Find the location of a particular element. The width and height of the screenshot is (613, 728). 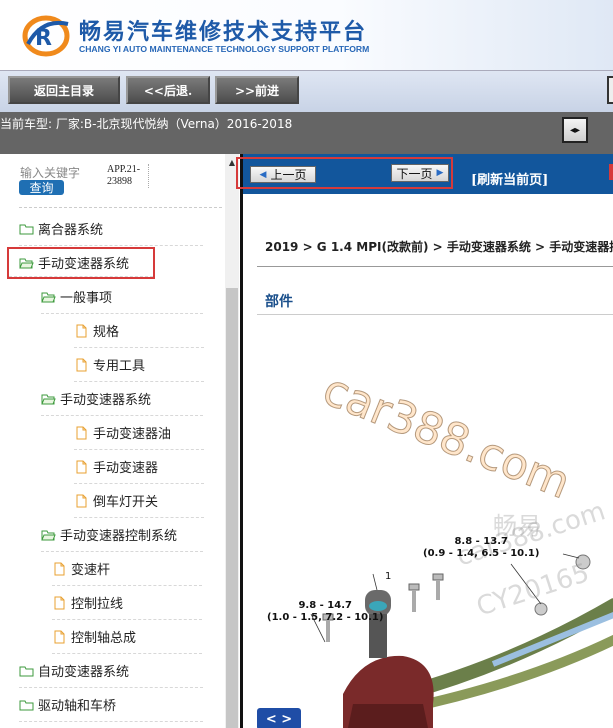

tree-item: 专用工具 is located at coordinates (139, 365).